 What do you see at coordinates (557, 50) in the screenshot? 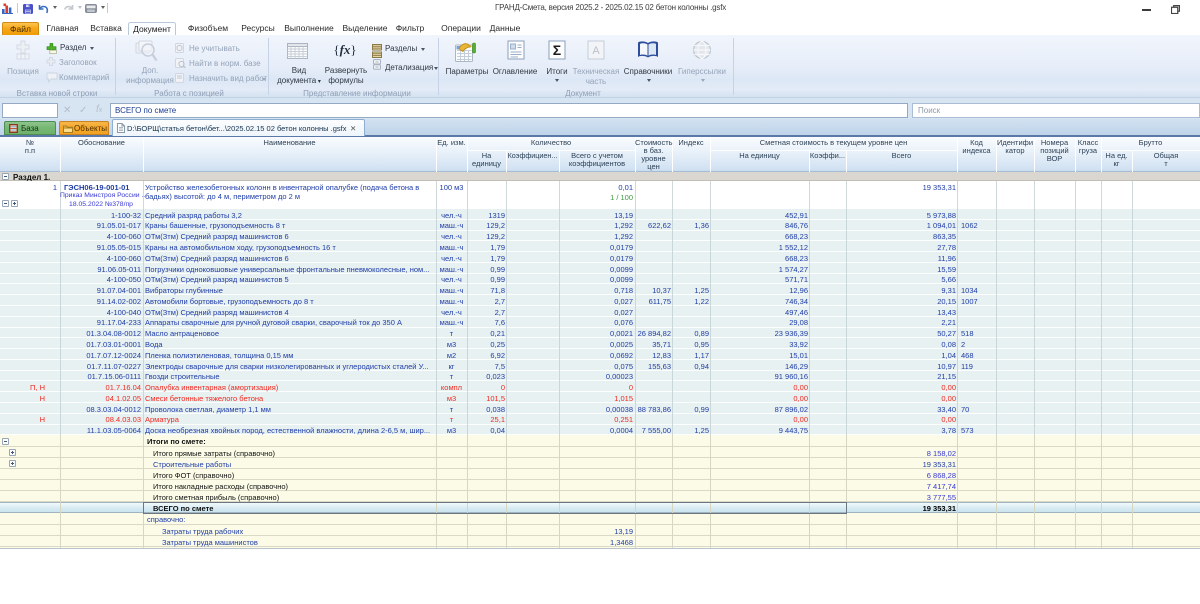
I see `svg-text: Σ` at bounding box center [557, 50].